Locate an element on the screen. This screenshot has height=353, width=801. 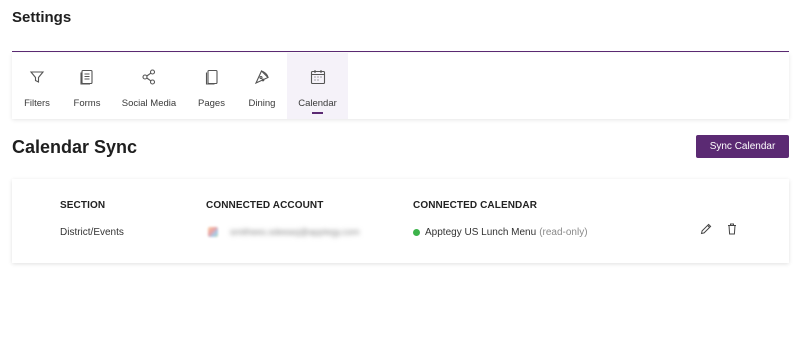
account-avatar-icon is located at coordinates (213, 232).